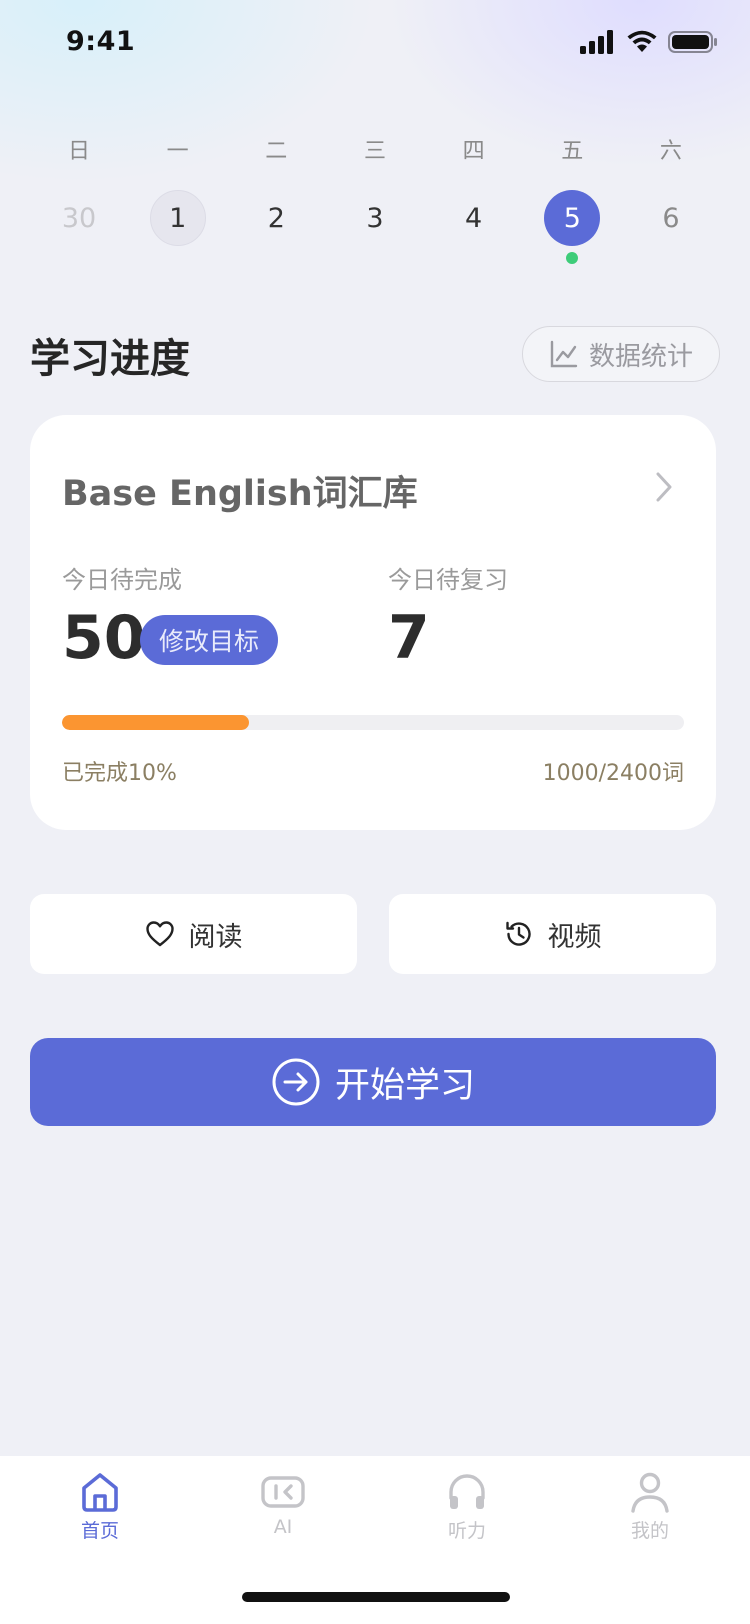 This screenshot has width=750, height=1624. Describe the element at coordinates (100, 1492) in the screenshot. I see `home-icon` at that location.